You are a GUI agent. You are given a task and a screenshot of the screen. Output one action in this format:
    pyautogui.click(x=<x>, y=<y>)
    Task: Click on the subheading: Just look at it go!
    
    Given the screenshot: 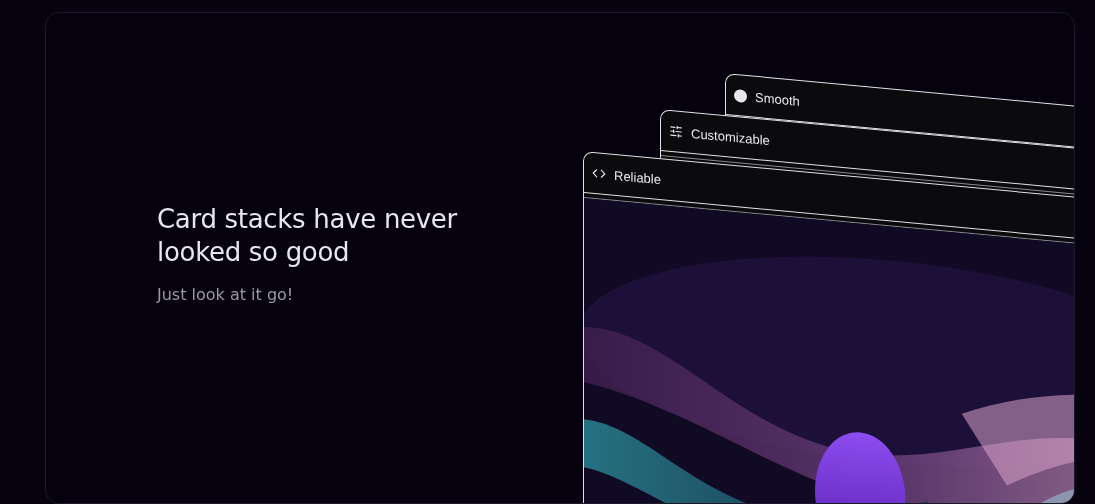 What is the action you would take?
    pyautogui.click(x=226, y=294)
    